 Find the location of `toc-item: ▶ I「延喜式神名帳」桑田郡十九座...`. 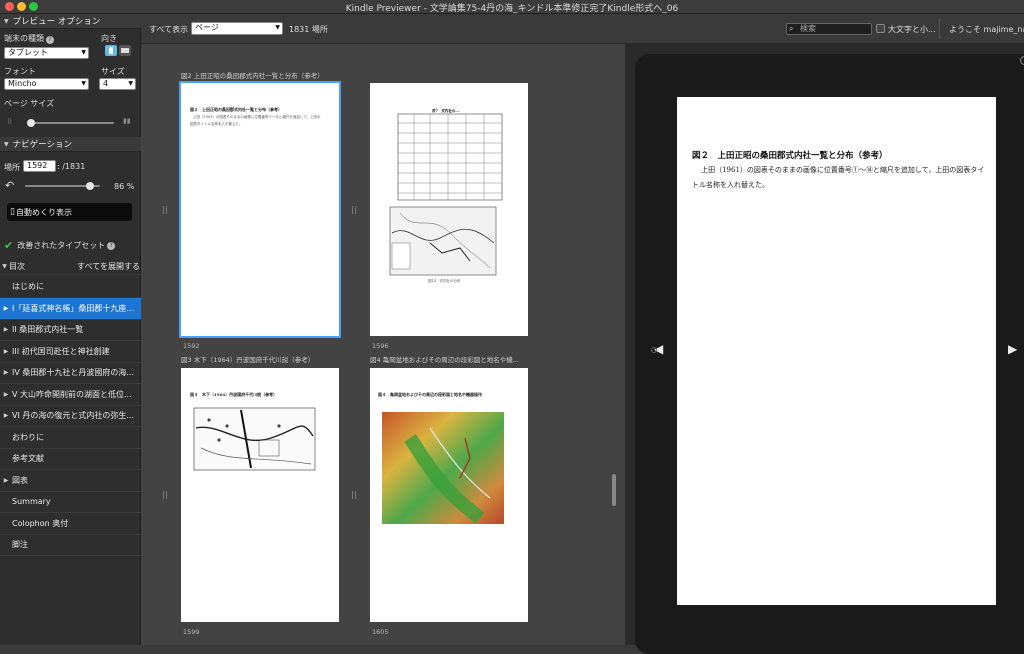

toc-item: ▶ I「延喜式神名帳」桑田郡十九座... is located at coordinates (70, 308).